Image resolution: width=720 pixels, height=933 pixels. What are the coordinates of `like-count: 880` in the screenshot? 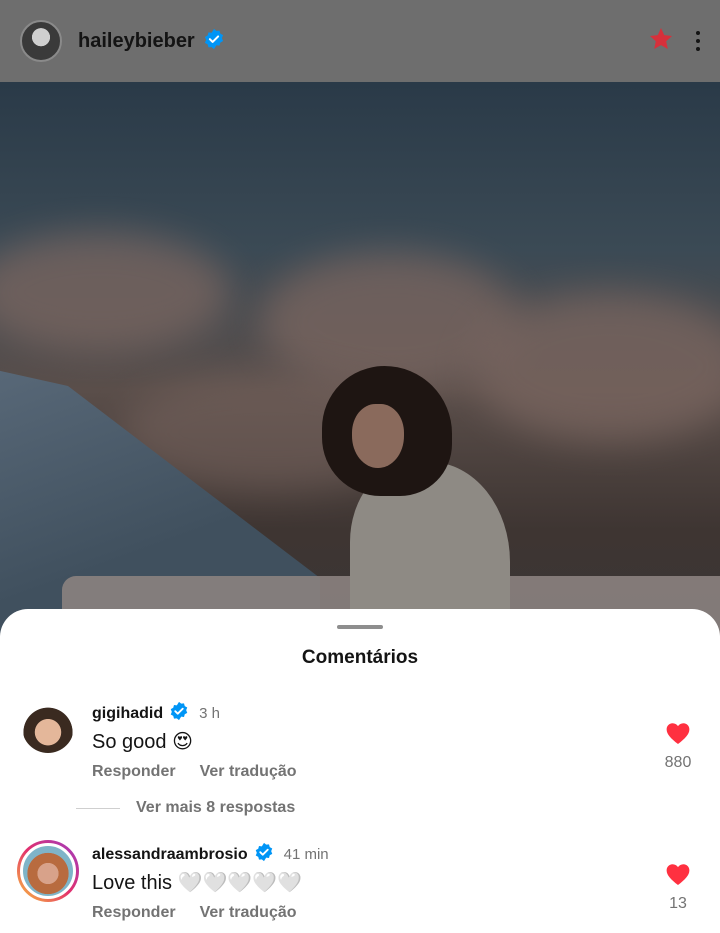 It's located at (678, 762).